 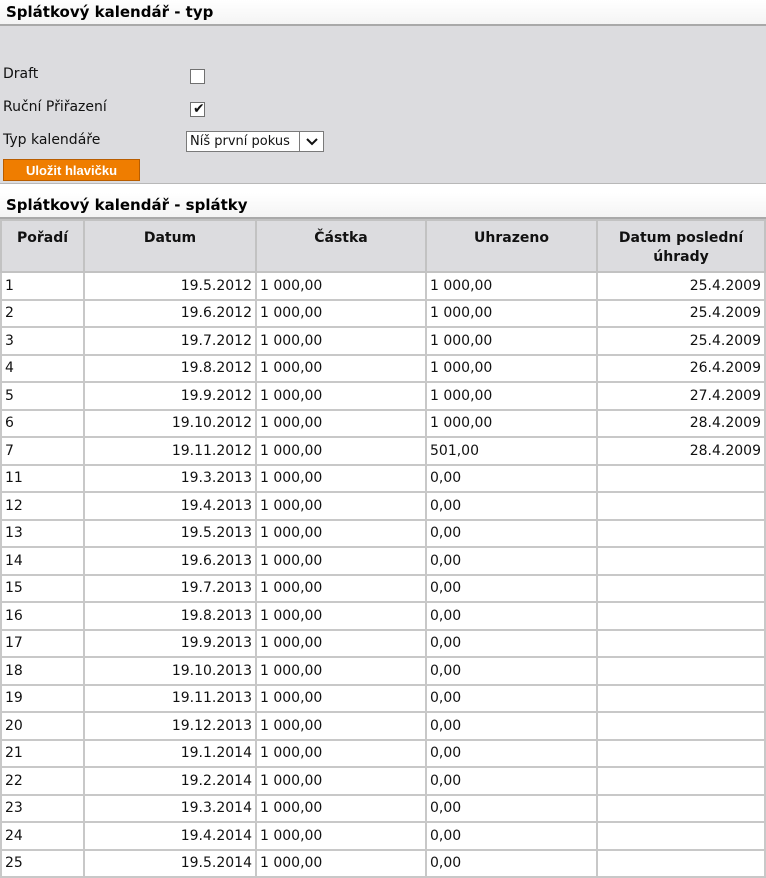 I want to click on save-header-button: Uložit hlavičku, so click(x=71, y=170).